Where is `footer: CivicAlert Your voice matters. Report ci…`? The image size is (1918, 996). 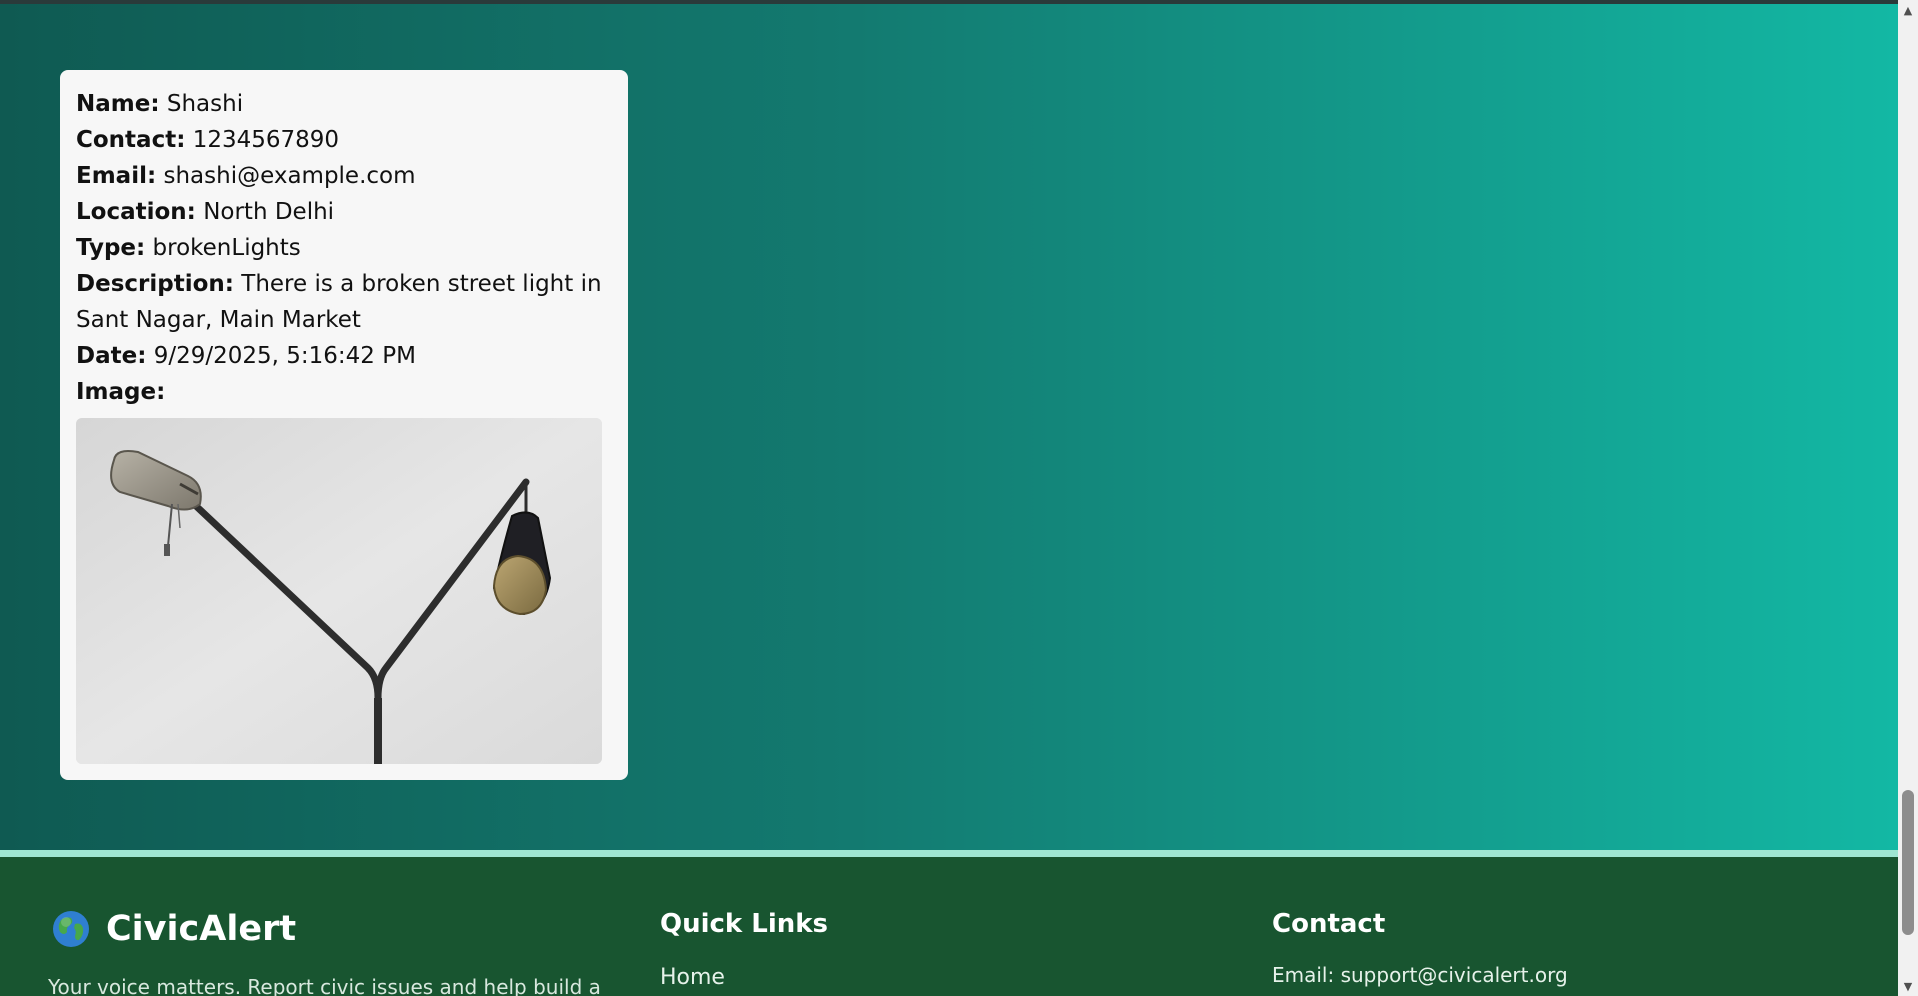
footer: CivicAlert Your voice matters. Report ci… is located at coordinates (949, 926).